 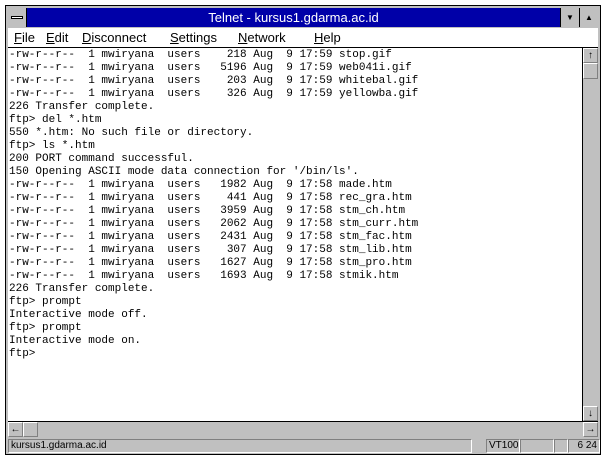 I want to click on menu-edit: Edit, so click(x=57, y=37).